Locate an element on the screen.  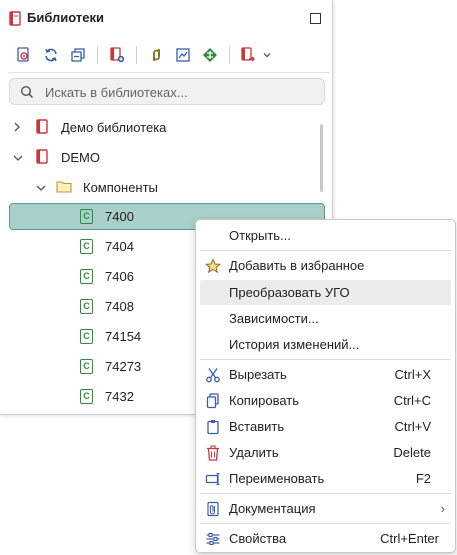
menu-item-shortcut: Ctrl+X is located at coordinates (412, 374).